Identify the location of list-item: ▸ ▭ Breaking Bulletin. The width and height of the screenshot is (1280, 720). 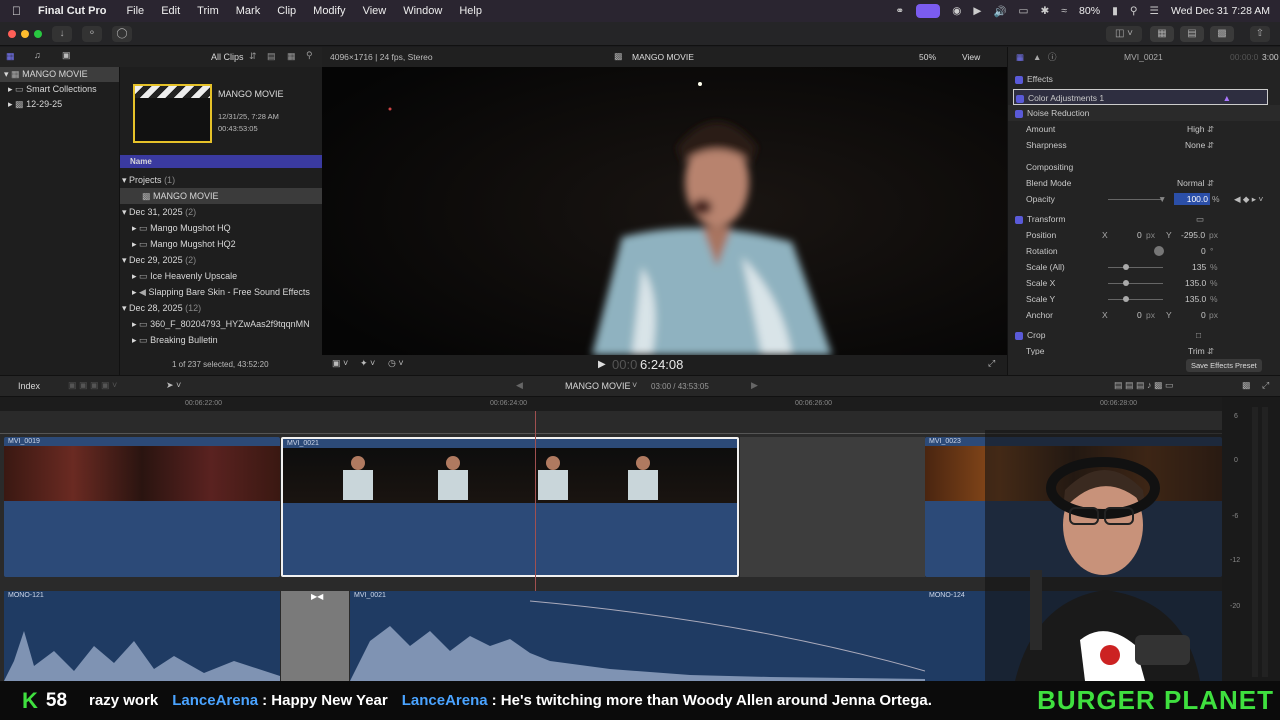
(221, 340).